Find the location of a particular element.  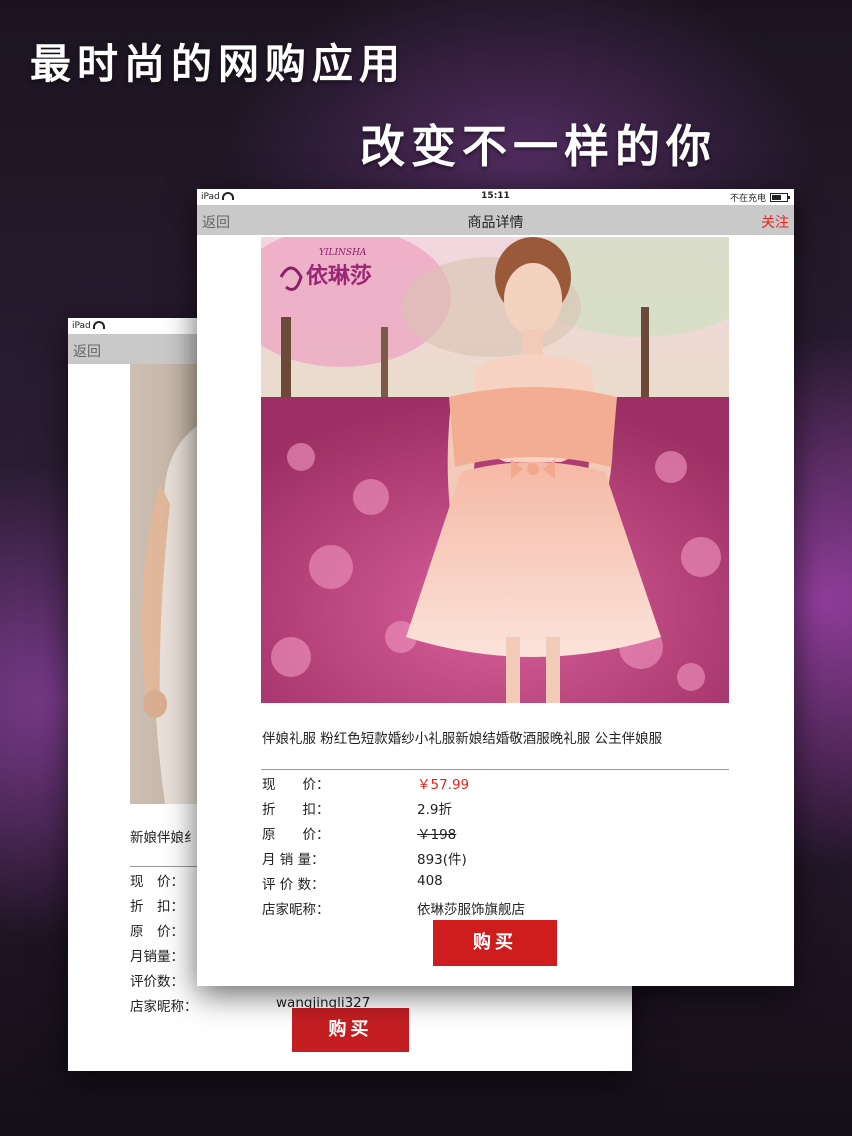

nav-bar: 返回 商品详情 关注 is located at coordinates (495, 220).